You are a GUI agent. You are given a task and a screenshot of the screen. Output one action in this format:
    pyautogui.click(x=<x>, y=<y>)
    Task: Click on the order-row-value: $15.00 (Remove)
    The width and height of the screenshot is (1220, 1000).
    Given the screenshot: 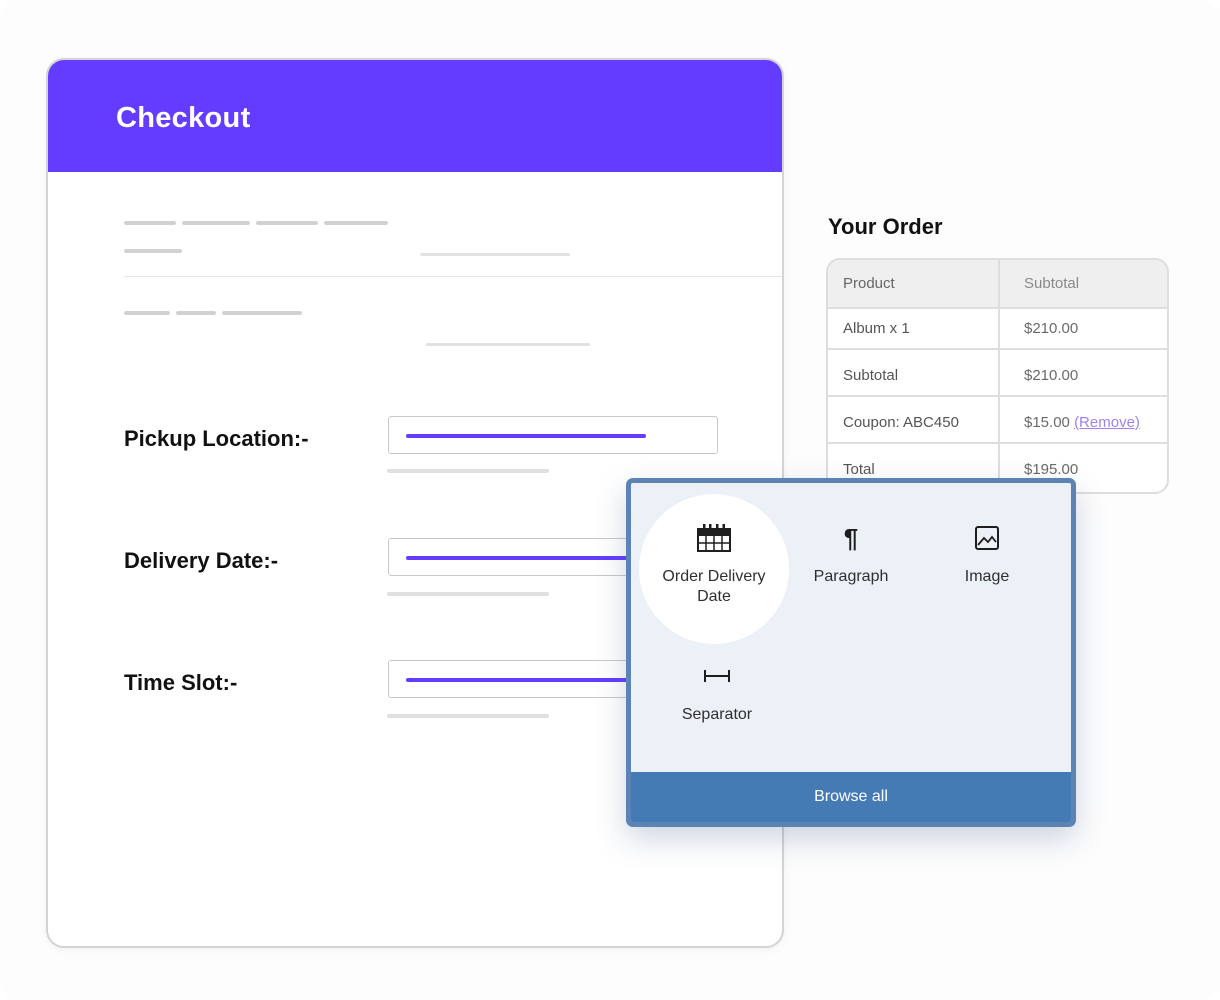 What is the action you would take?
    pyautogui.click(x=1082, y=422)
    